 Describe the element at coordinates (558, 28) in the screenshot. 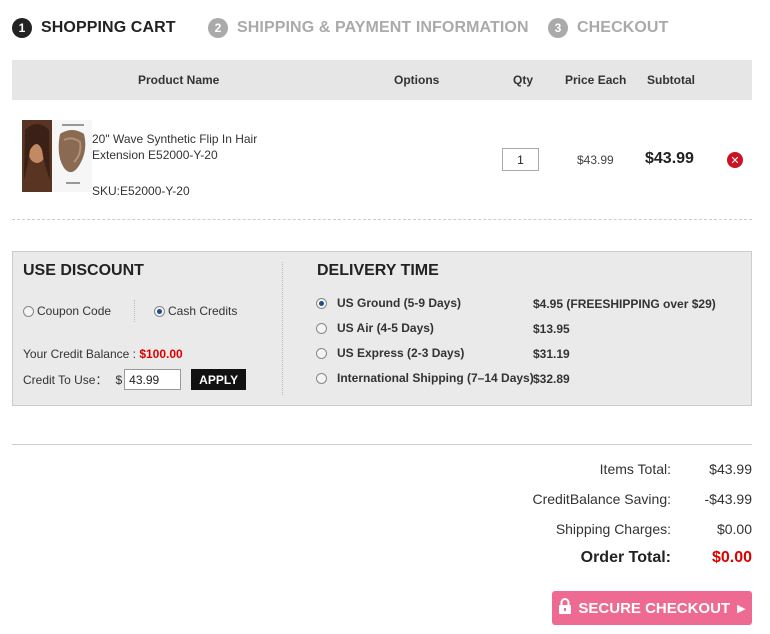

I see `step-number: 3` at that location.